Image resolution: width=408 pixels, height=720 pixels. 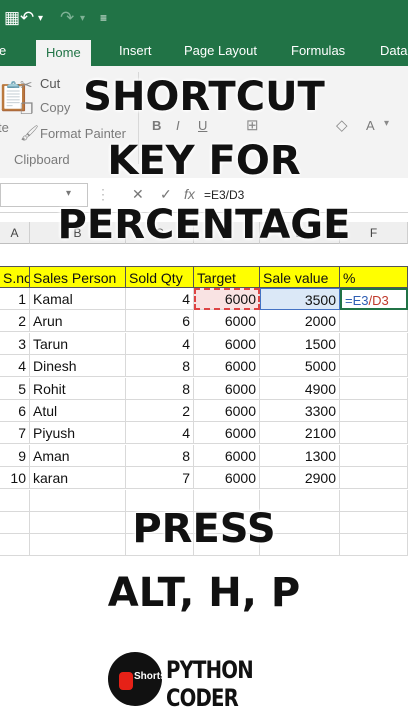 What do you see at coordinates (300, 343) in the screenshot?
I see `cell-sale-value: 1500` at bounding box center [300, 343].